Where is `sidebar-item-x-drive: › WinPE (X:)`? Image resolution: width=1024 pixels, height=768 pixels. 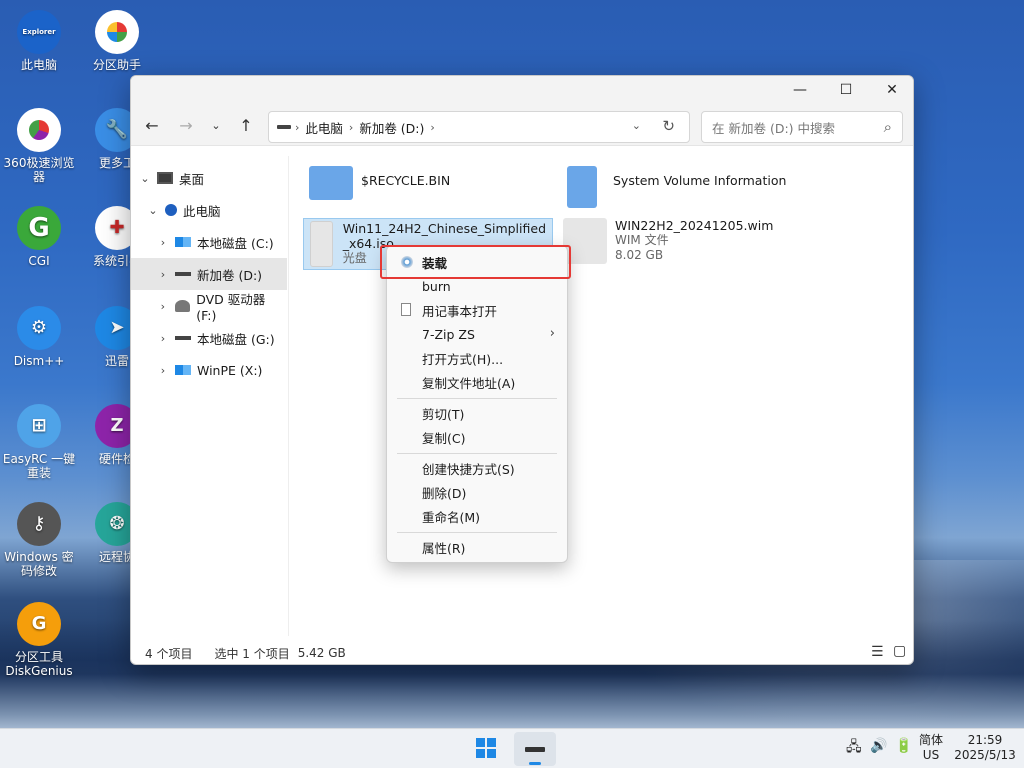
sidebar-item-x-drive: › WinPE (X:) is located at coordinates (209, 370).